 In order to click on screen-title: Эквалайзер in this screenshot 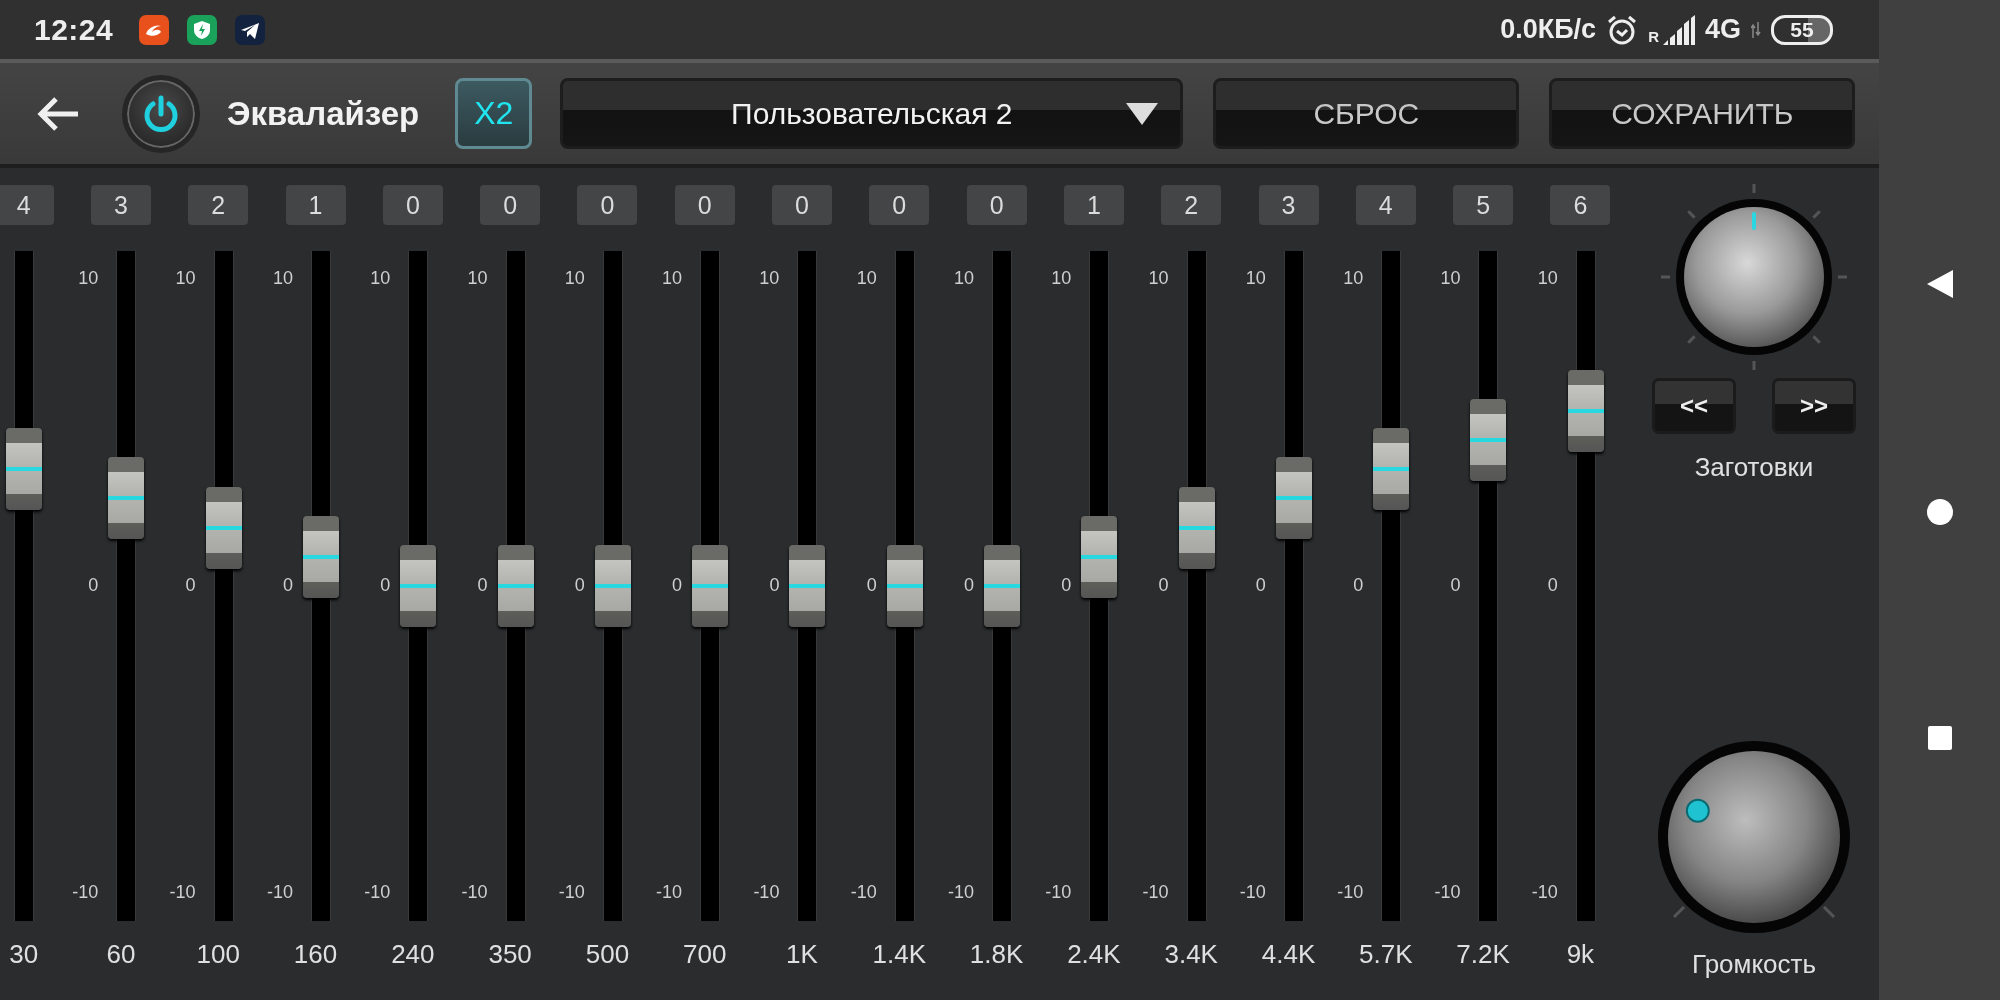, I will do `click(323, 113)`.